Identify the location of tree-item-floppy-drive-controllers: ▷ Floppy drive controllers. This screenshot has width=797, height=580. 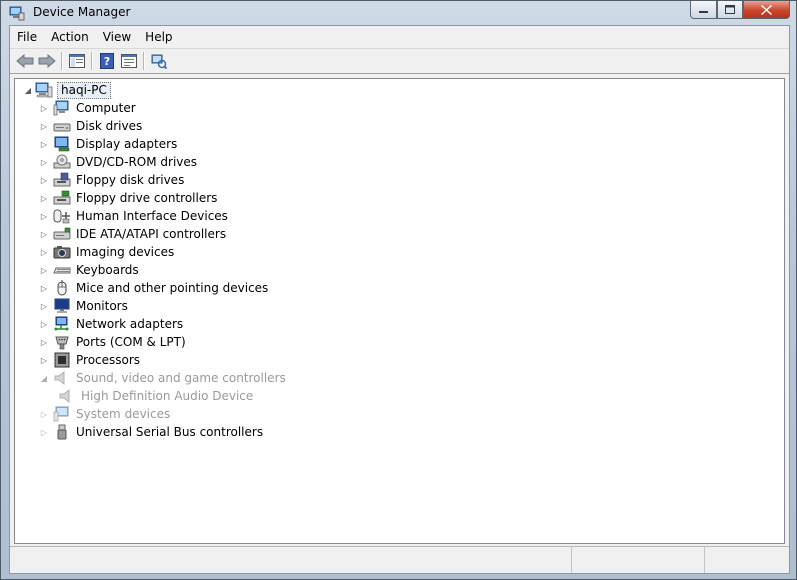
(162, 198).